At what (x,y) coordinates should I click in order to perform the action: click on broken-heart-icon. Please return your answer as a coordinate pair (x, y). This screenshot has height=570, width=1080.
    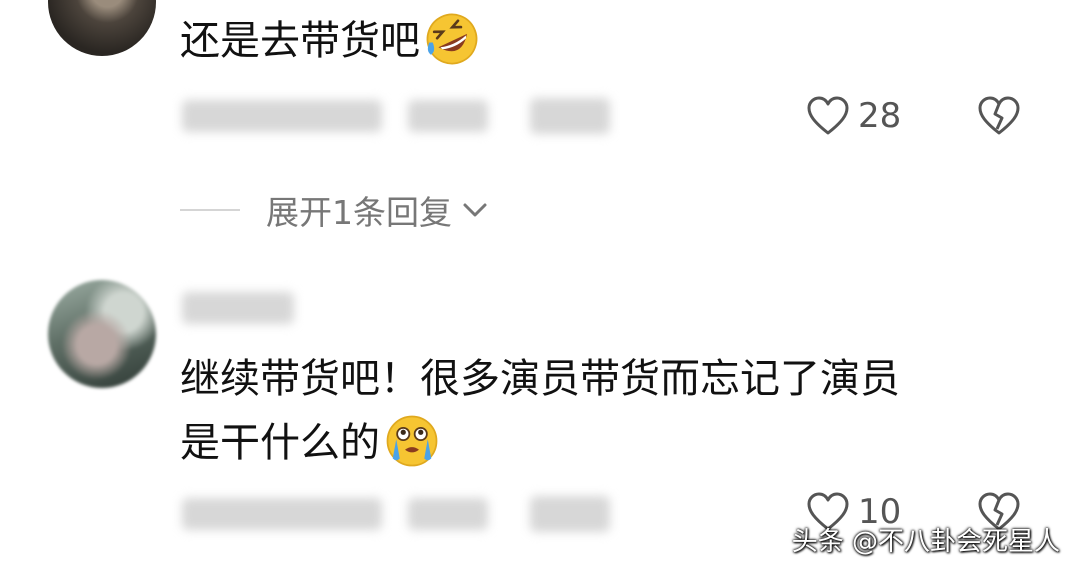
    Looking at the image, I should click on (999, 116).